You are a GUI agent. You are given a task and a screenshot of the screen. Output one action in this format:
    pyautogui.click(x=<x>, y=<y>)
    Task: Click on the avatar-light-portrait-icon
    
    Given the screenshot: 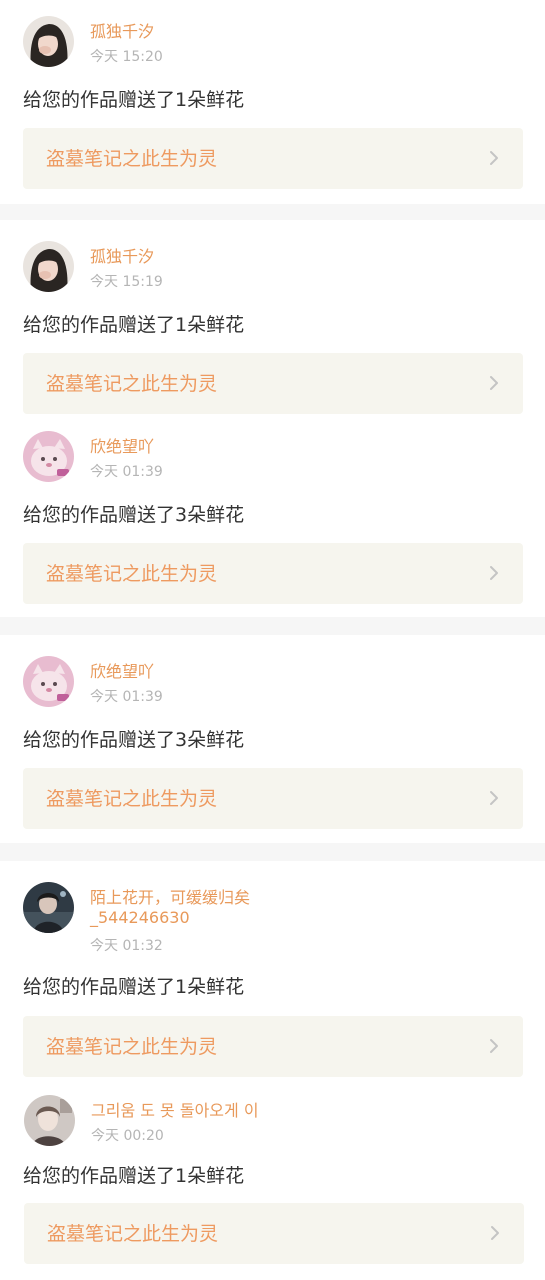 What is the action you would take?
    pyautogui.click(x=49, y=1120)
    